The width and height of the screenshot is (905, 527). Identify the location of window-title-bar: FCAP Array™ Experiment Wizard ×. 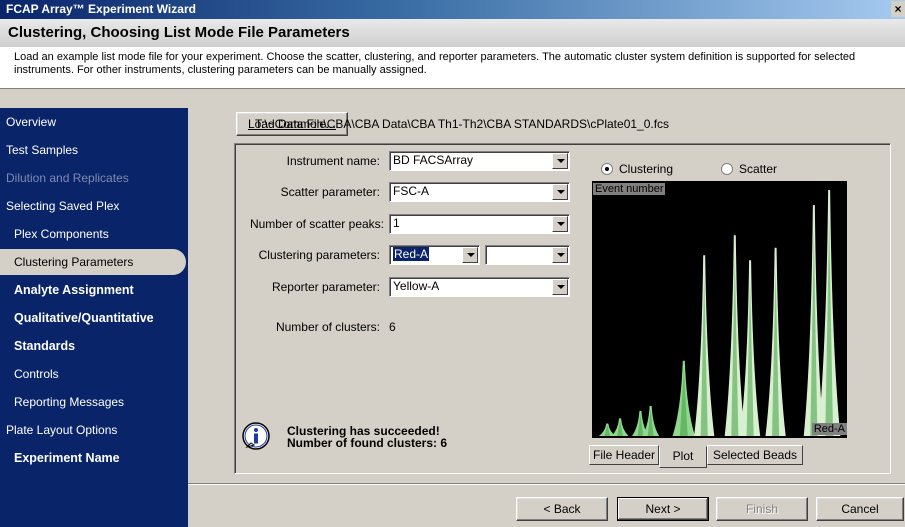
(452, 9).